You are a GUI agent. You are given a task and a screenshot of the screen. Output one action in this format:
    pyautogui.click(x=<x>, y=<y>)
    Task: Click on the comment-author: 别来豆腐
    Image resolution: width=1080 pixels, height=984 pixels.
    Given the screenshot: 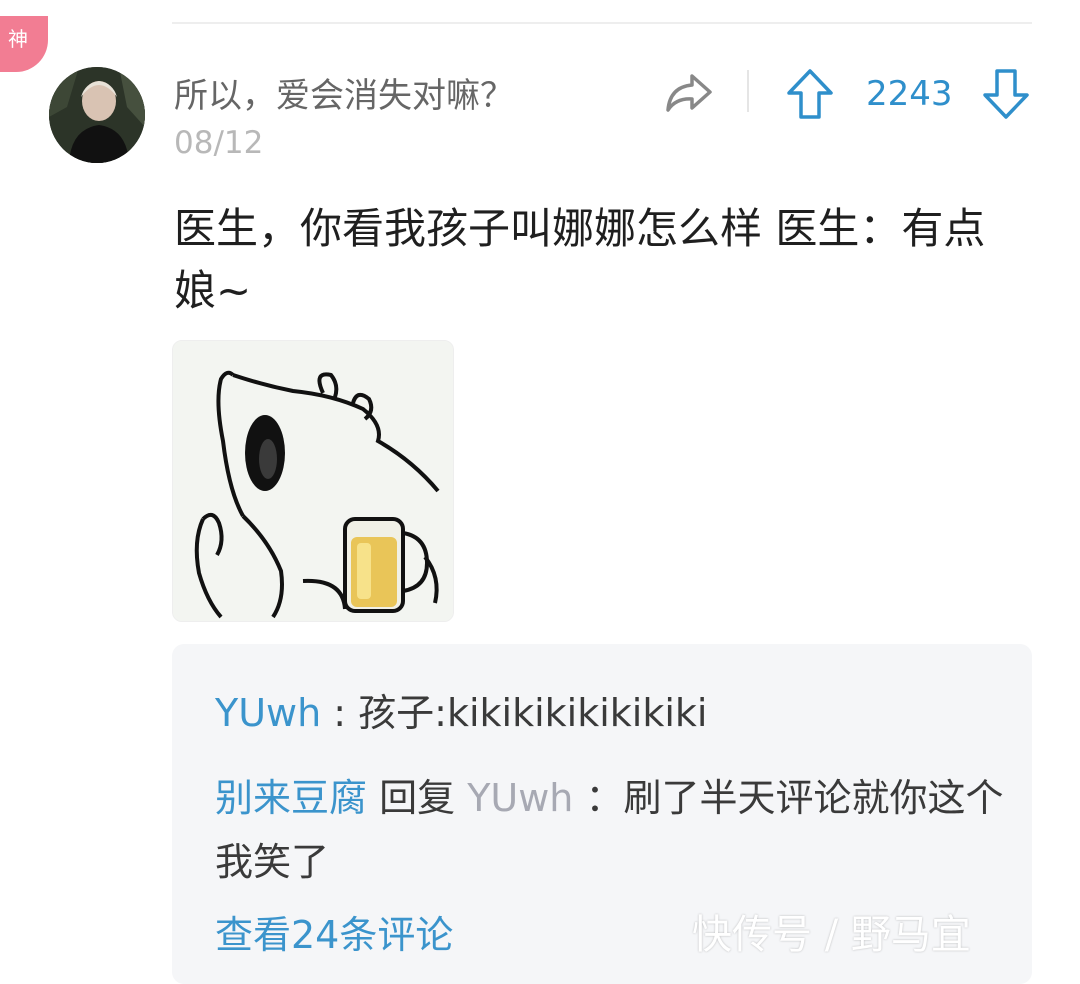 What is the action you would take?
    pyautogui.click(x=291, y=798)
    